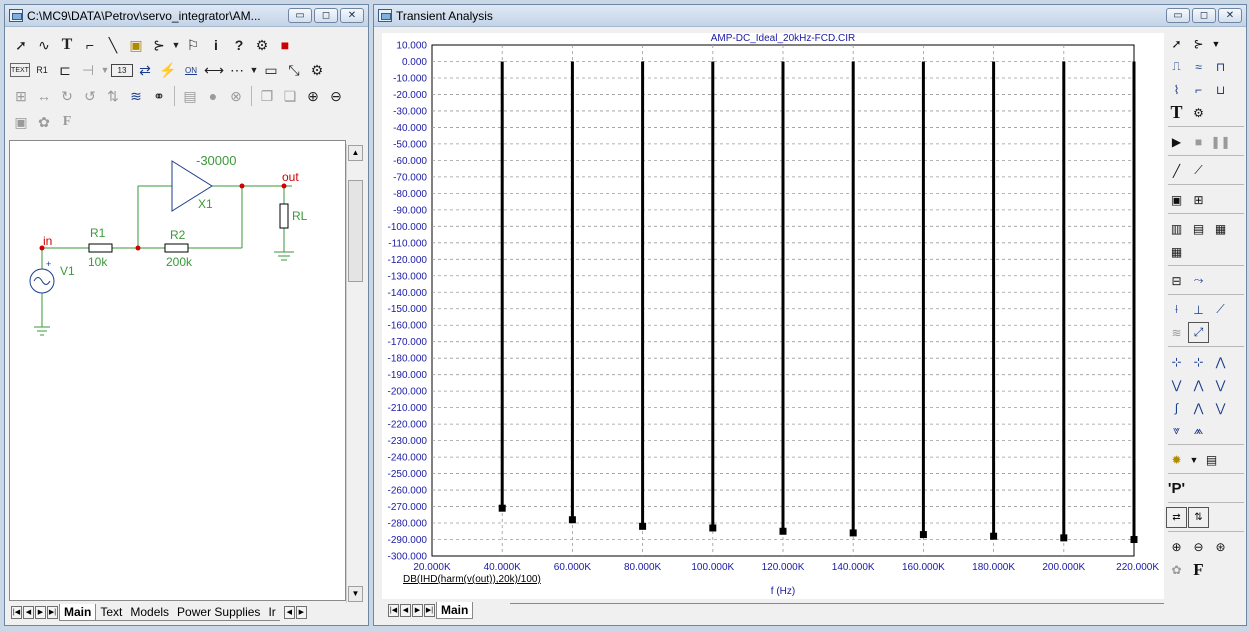 This screenshot has height=631, width=1250. Describe the element at coordinates (88, 70) in the screenshot. I see `pin-icon: ⊣` at that location.